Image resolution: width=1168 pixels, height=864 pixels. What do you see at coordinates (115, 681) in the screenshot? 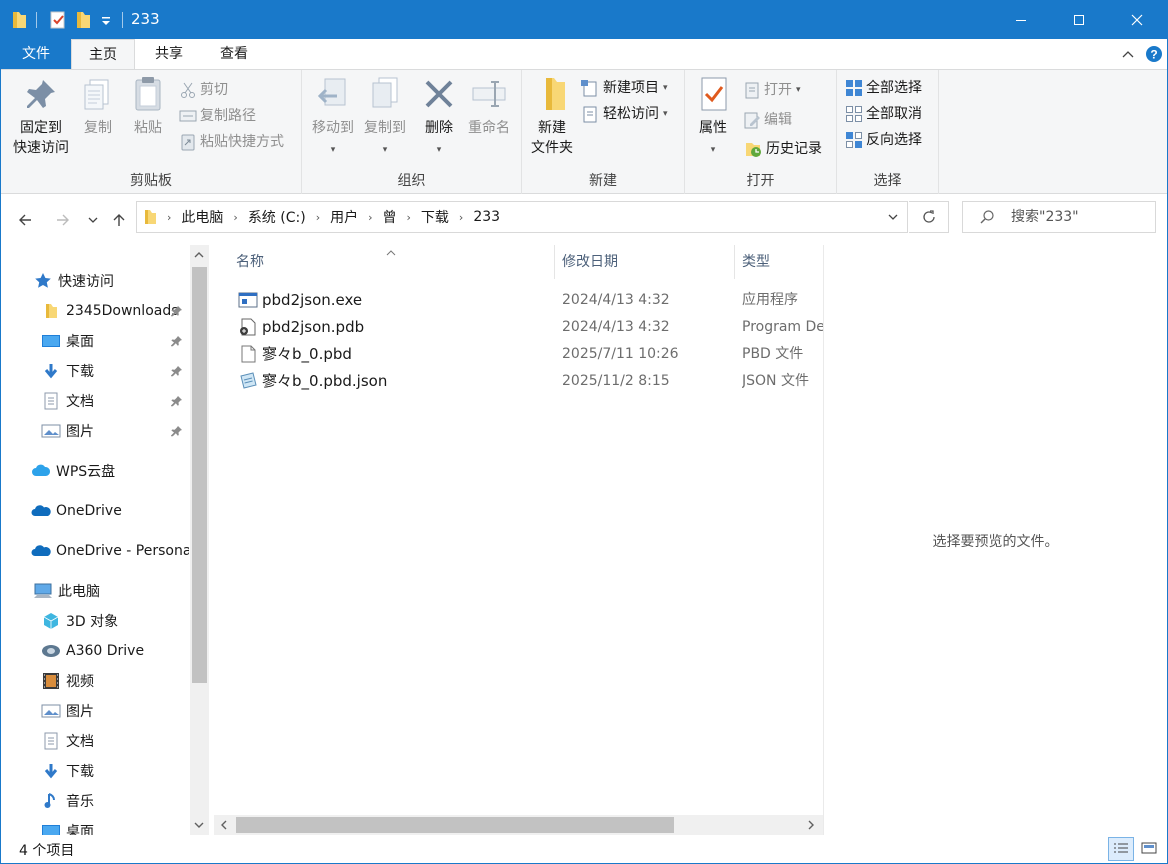
I see `nav-item-videos: 视频` at bounding box center [115, 681].